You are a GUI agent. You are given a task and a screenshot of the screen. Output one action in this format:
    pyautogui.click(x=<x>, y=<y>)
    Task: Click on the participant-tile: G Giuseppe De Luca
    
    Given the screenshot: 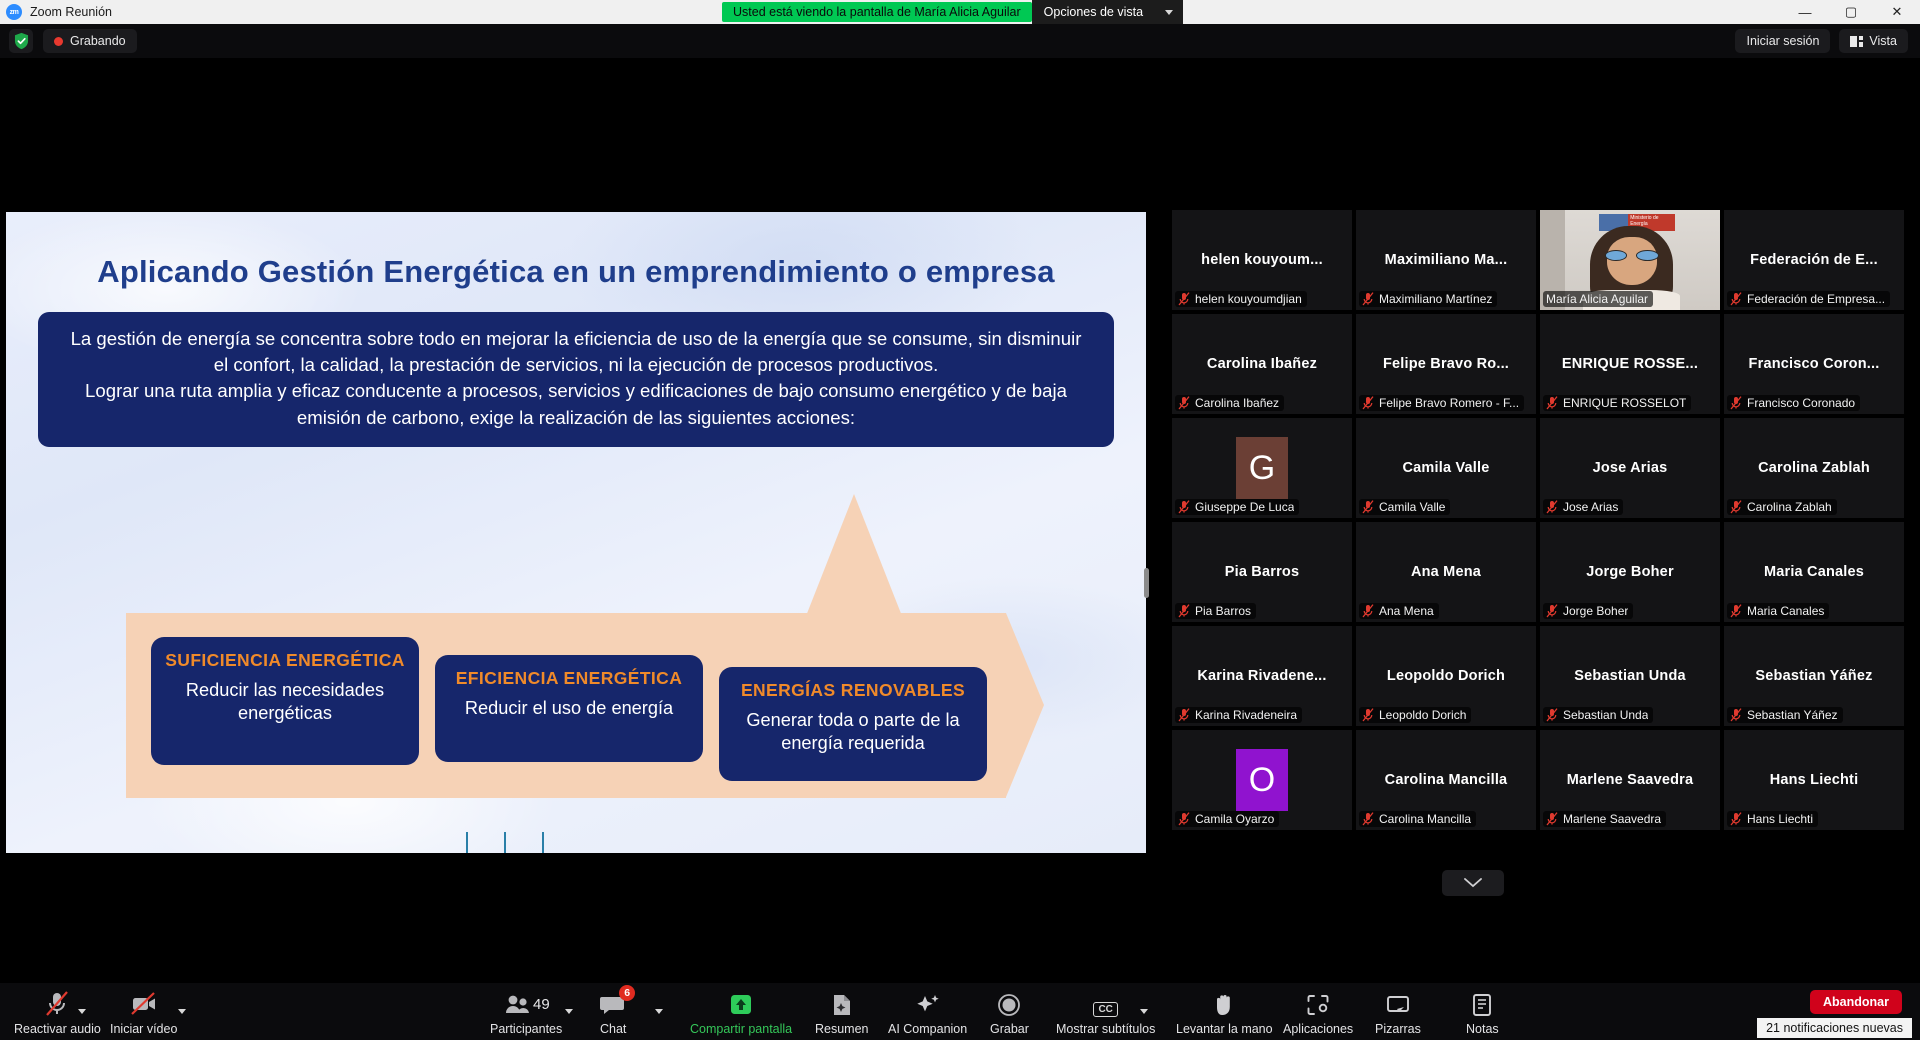 What is the action you would take?
    pyautogui.click(x=1262, y=468)
    